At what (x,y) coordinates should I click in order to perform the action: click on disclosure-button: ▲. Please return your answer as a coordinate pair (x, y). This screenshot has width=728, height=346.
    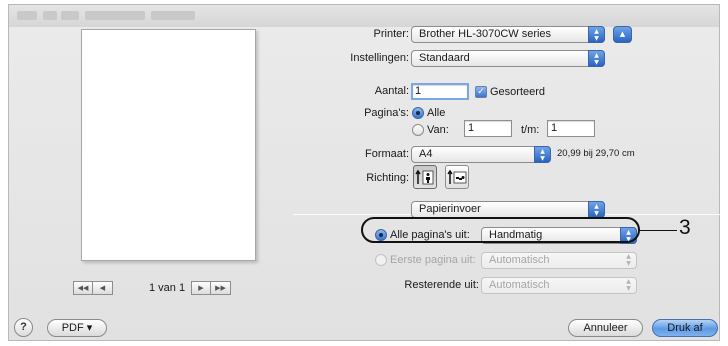
    Looking at the image, I should click on (622, 34).